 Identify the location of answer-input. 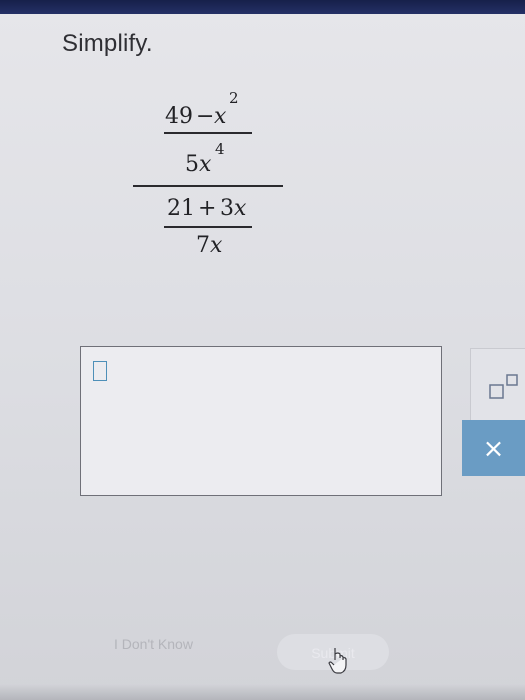
(261, 421).